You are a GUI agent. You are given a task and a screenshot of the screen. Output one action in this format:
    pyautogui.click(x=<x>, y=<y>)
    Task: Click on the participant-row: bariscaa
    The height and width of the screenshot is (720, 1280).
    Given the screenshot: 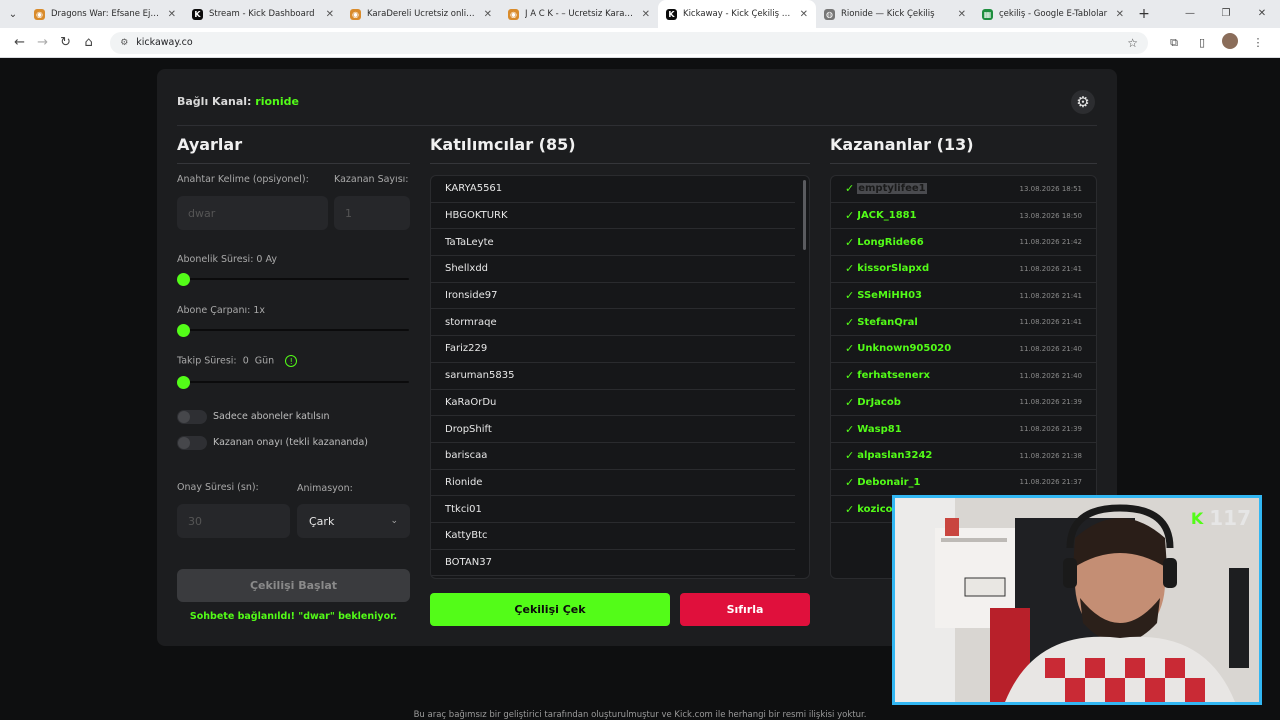 What is the action you would take?
    pyautogui.click(x=613, y=456)
    